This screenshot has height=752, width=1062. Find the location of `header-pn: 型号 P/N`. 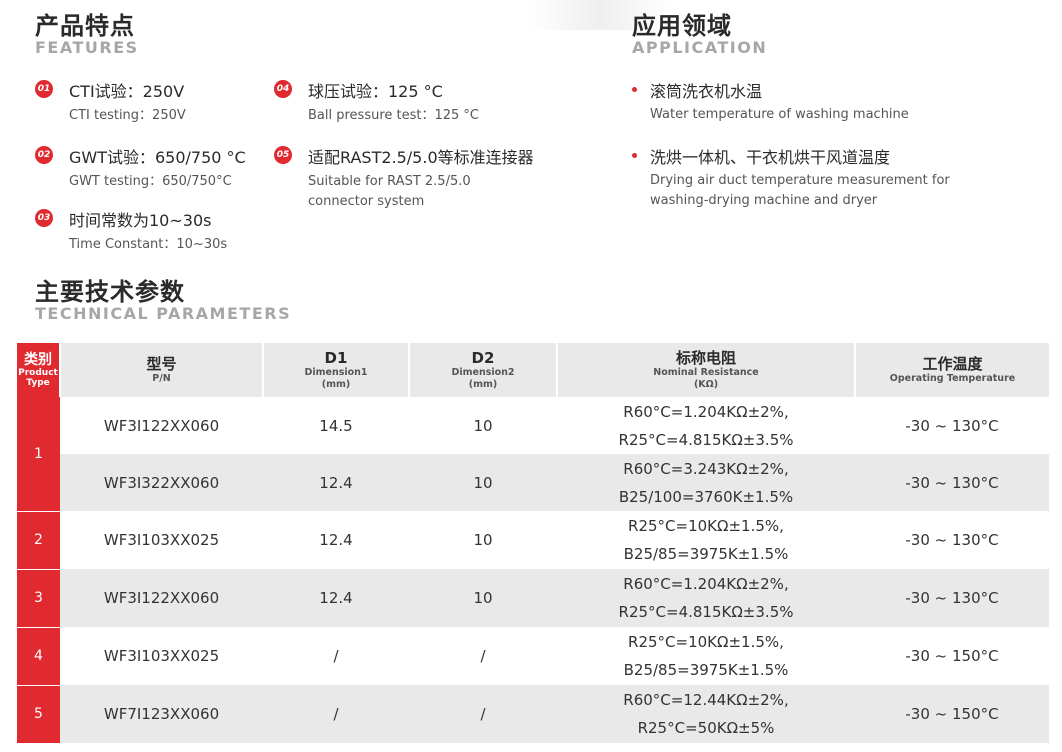

header-pn: 型号 P/N is located at coordinates (161, 370).